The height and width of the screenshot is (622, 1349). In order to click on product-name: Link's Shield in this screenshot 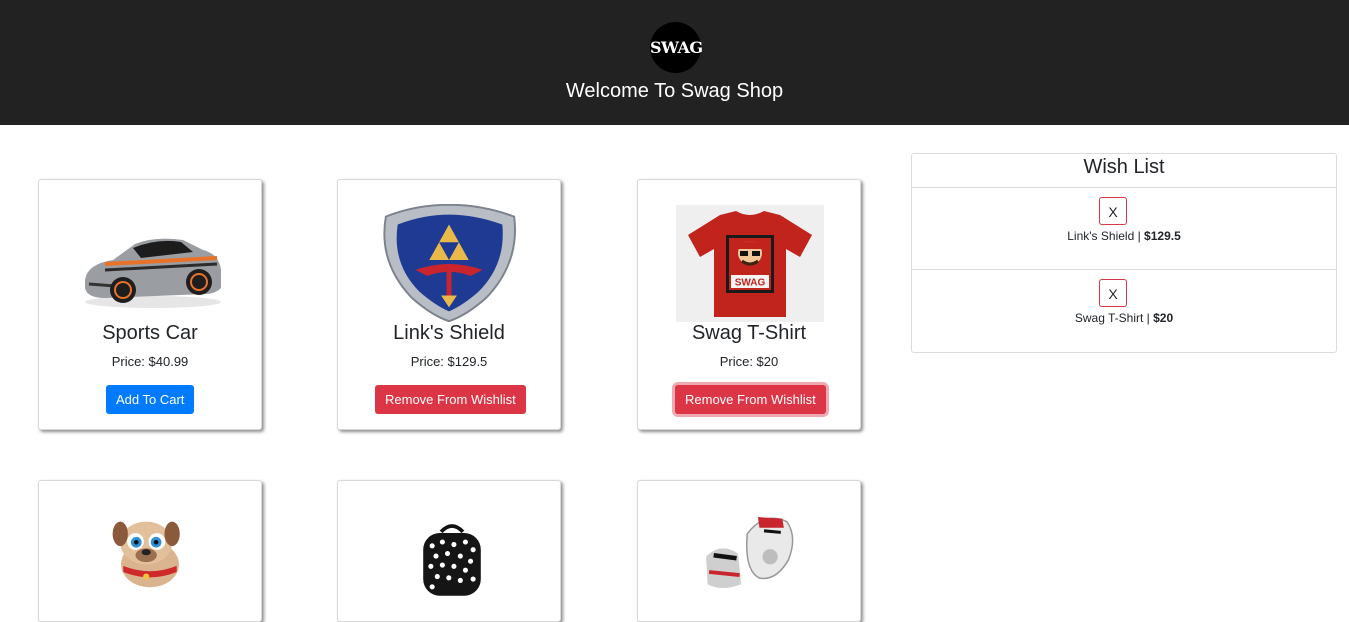, I will do `click(449, 333)`.